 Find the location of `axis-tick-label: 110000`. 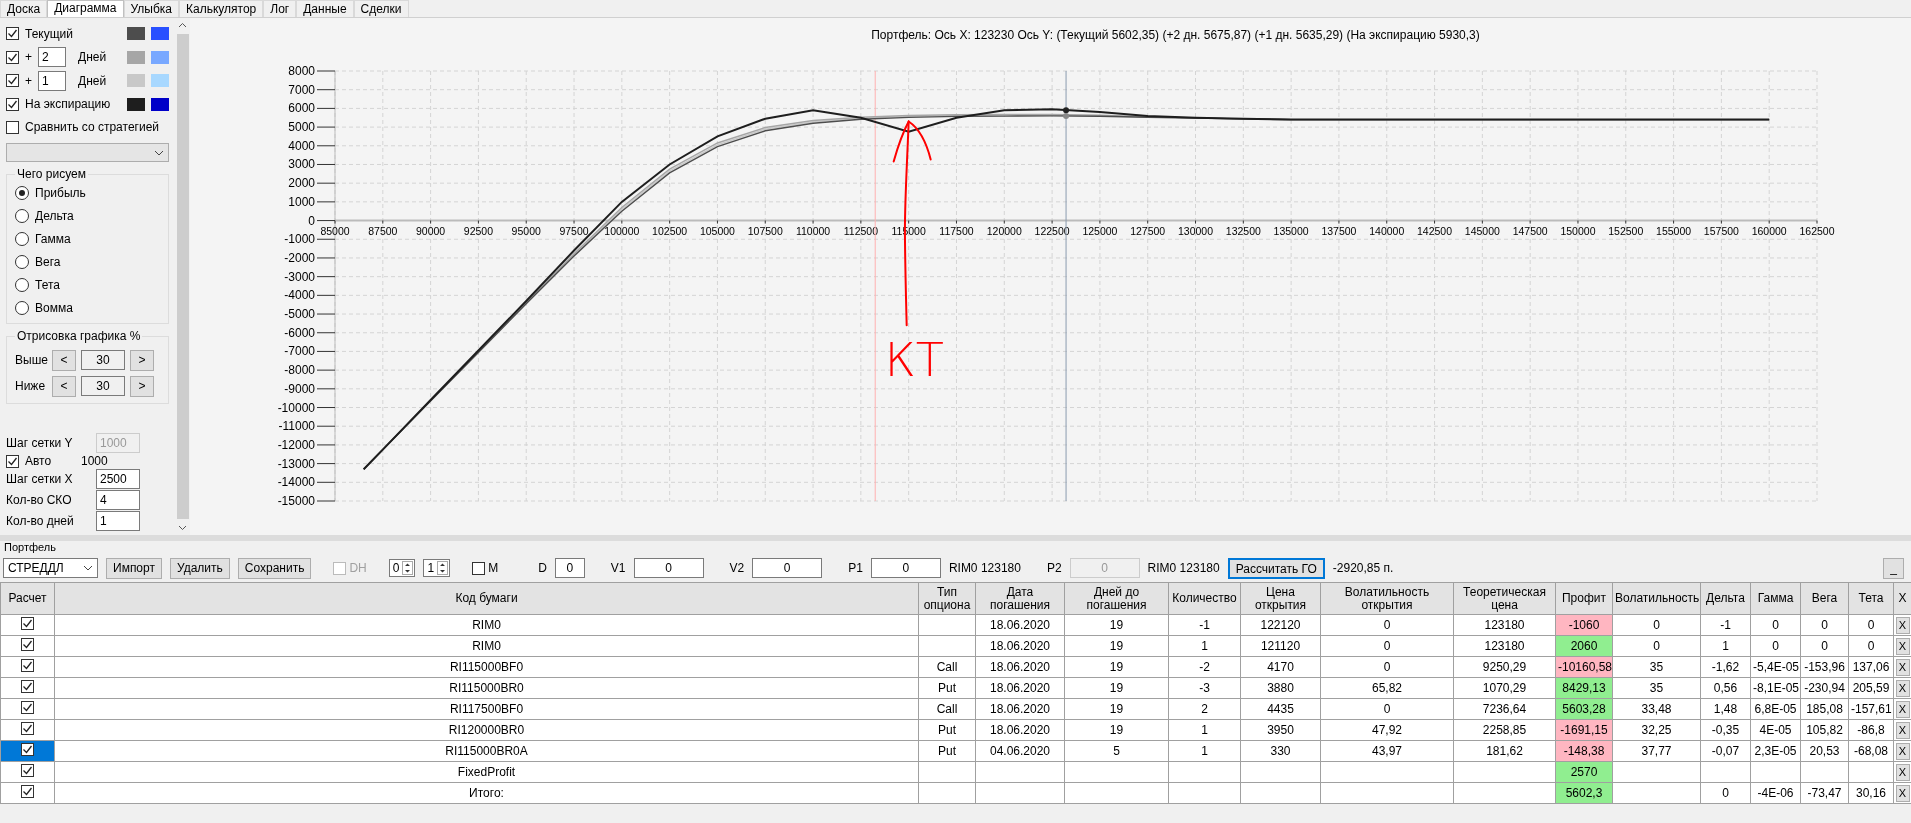

axis-tick-label: 110000 is located at coordinates (813, 230).